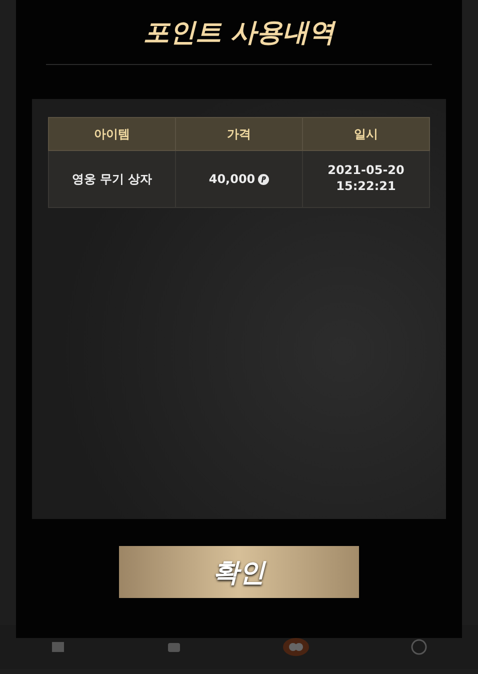 The image size is (478, 674). Describe the element at coordinates (232, 179) in the screenshot. I see `table-cell: 40,000` at that location.